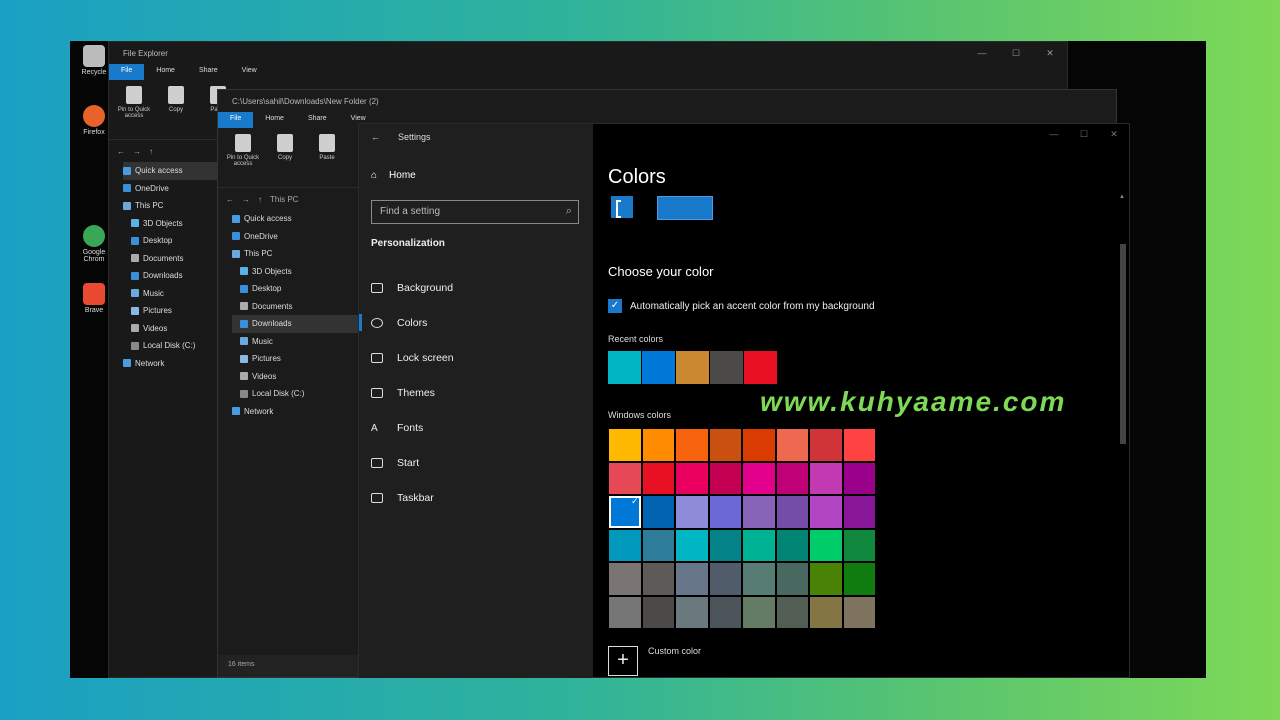 The image size is (1280, 720). I want to click on desktop-icon-recycle: Recycle, so click(94, 60).